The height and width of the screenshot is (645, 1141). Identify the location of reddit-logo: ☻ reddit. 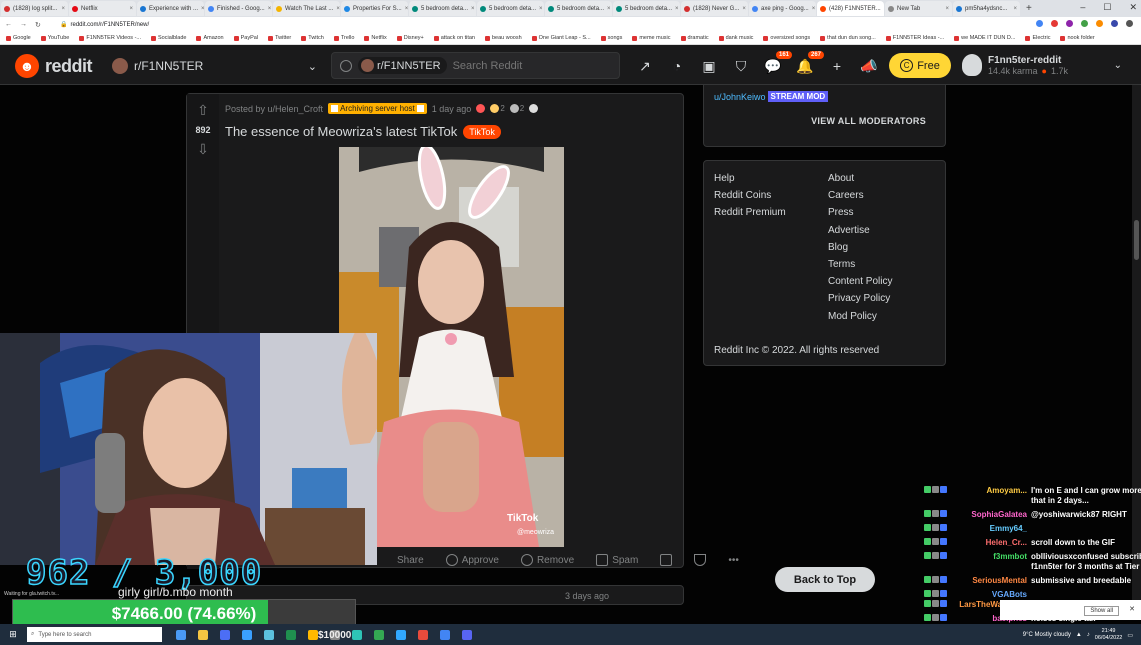
(54, 66).